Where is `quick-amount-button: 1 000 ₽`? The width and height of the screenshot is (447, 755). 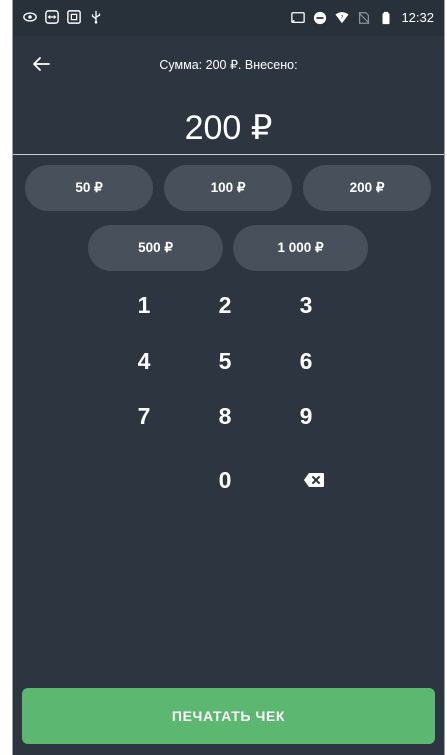
quick-amount-button: 1 000 ₽ is located at coordinates (300, 248).